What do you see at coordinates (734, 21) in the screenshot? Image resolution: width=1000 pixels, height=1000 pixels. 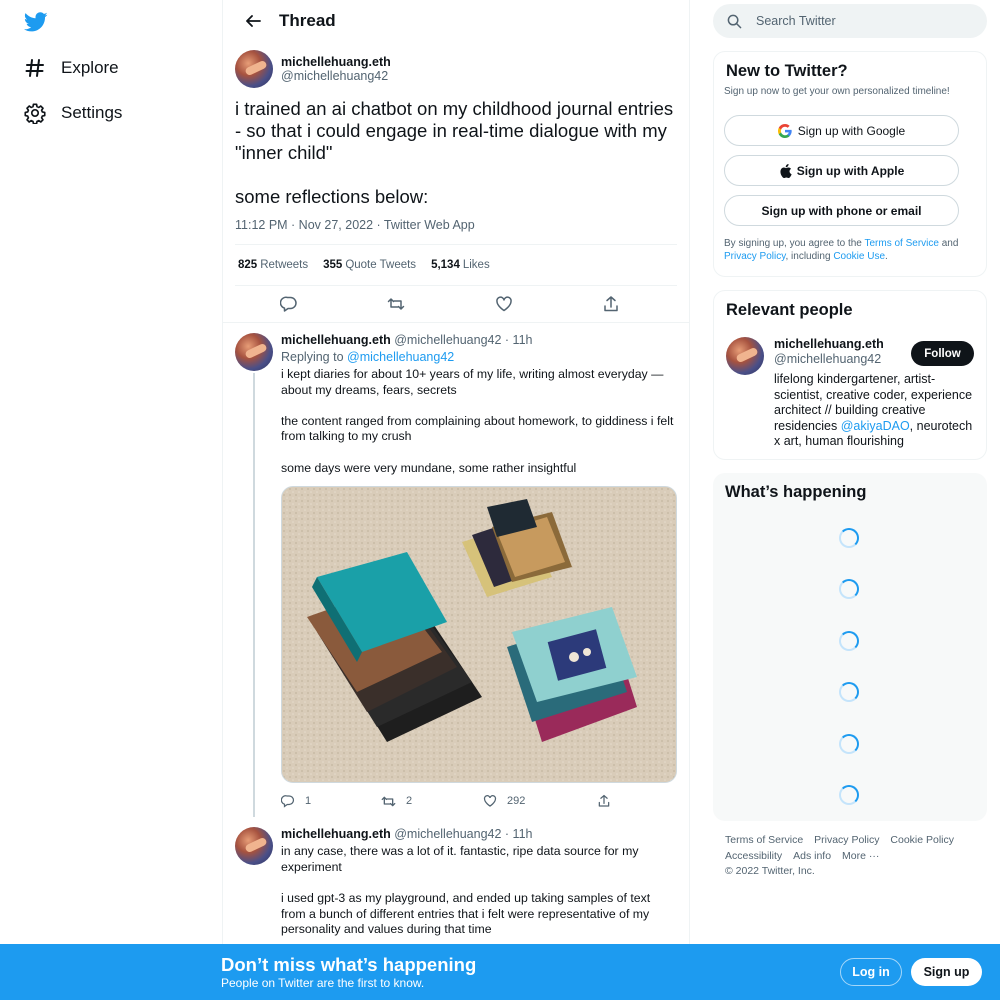 I see `search-icon` at bounding box center [734, 21].